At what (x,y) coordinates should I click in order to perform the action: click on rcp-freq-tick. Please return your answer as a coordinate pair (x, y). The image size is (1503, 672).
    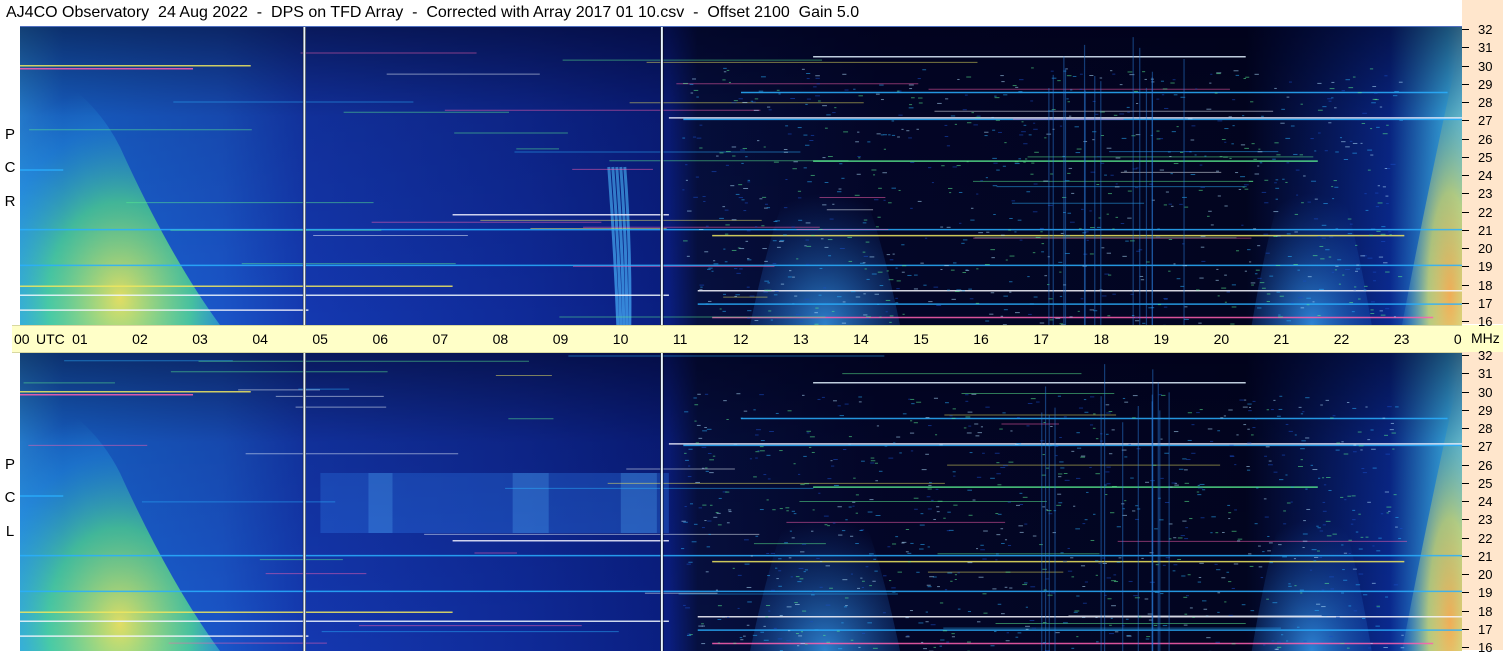
    Looking at the image, I should click on (1465, 175).